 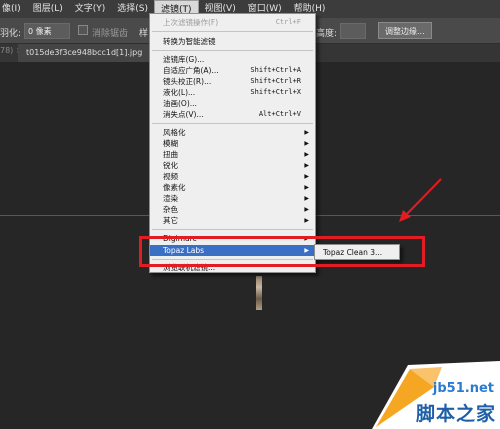 I want to click on menu-item-sharpen: 锐化 ▶, so click(x=232, y=165).